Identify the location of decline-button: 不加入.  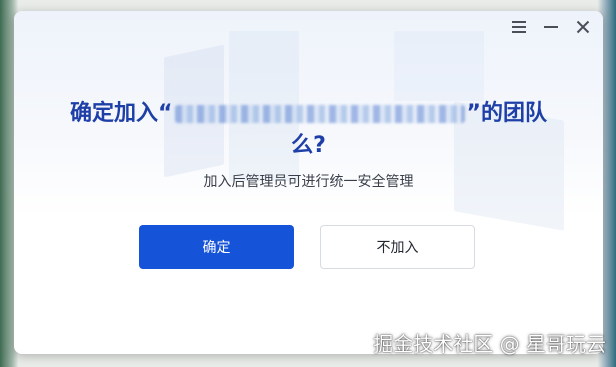
(397, 247).